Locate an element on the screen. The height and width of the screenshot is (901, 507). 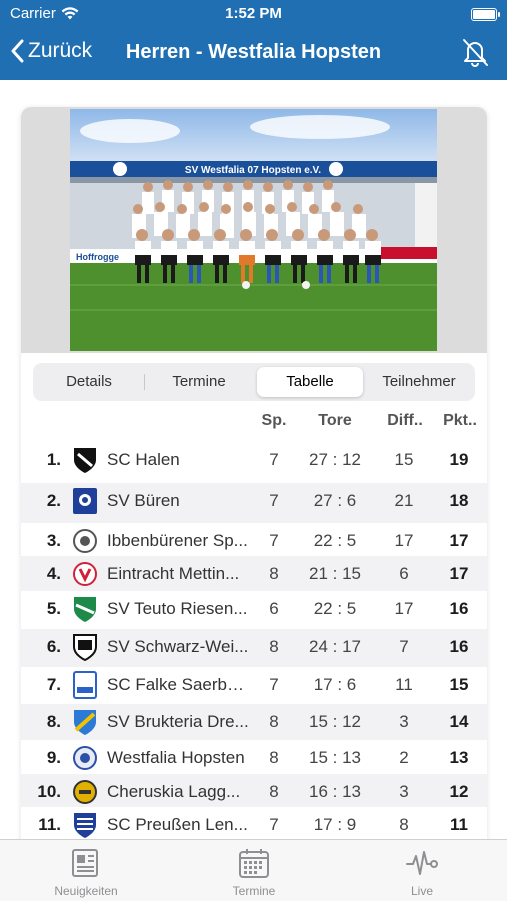
table-row: 6. SV Schwarz-Wei... 8 24 : 17 7 16 is located at coordinates (254, 648).